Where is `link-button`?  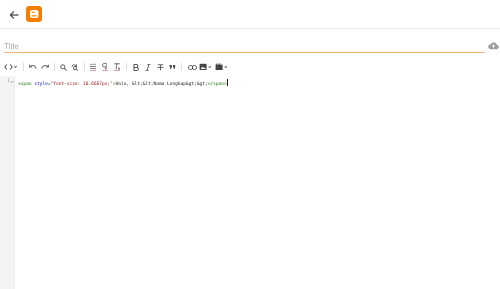 link-button is located at coordinates (192, 67).